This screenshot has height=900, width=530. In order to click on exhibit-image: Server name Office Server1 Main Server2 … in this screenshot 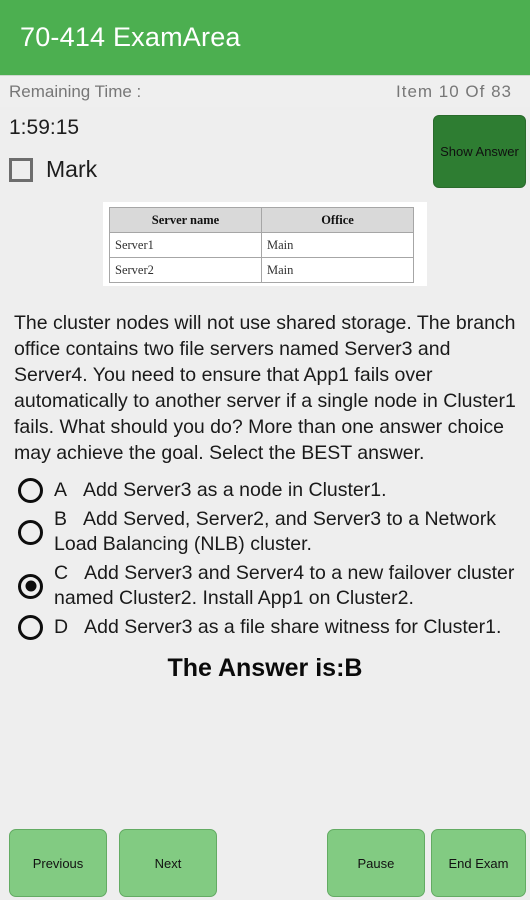, I will do `click(265, 244)`.